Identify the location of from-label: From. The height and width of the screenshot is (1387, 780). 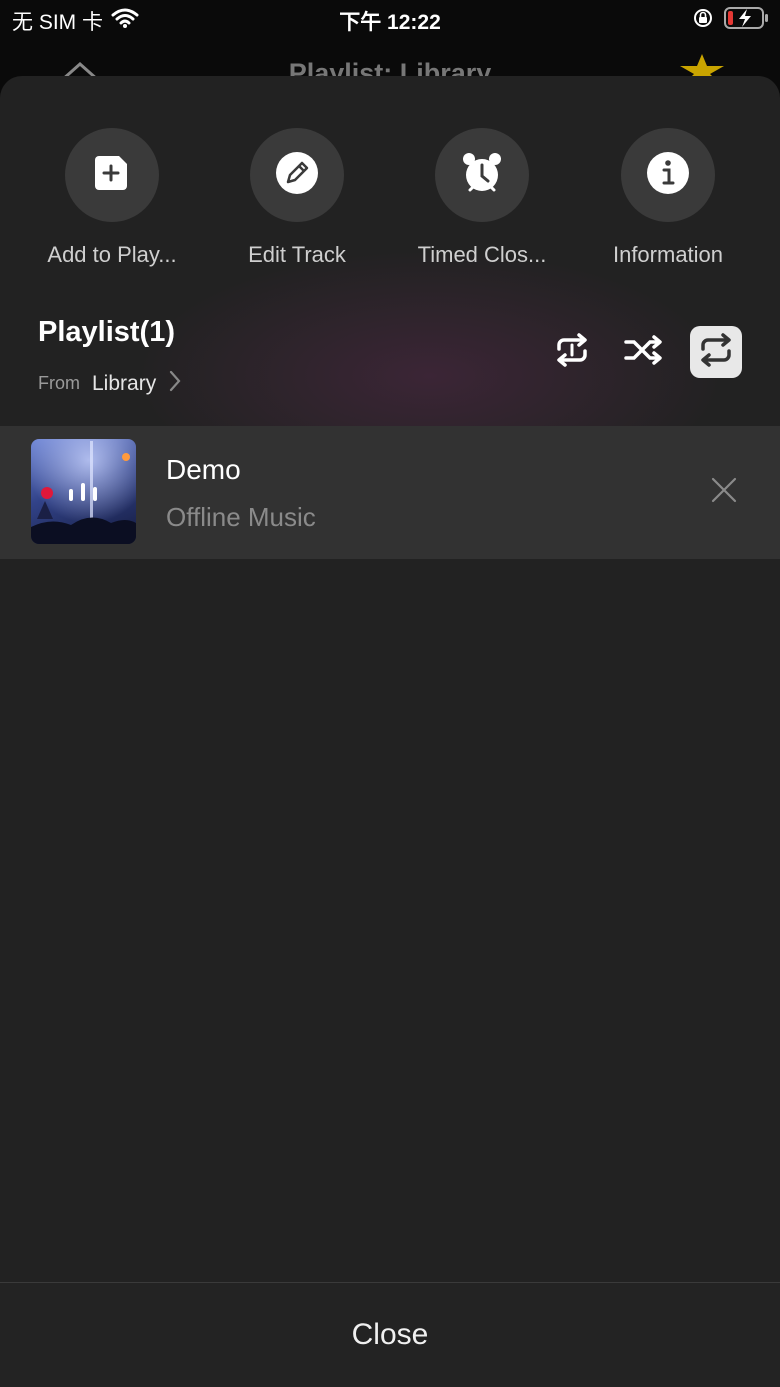
(59, 383).